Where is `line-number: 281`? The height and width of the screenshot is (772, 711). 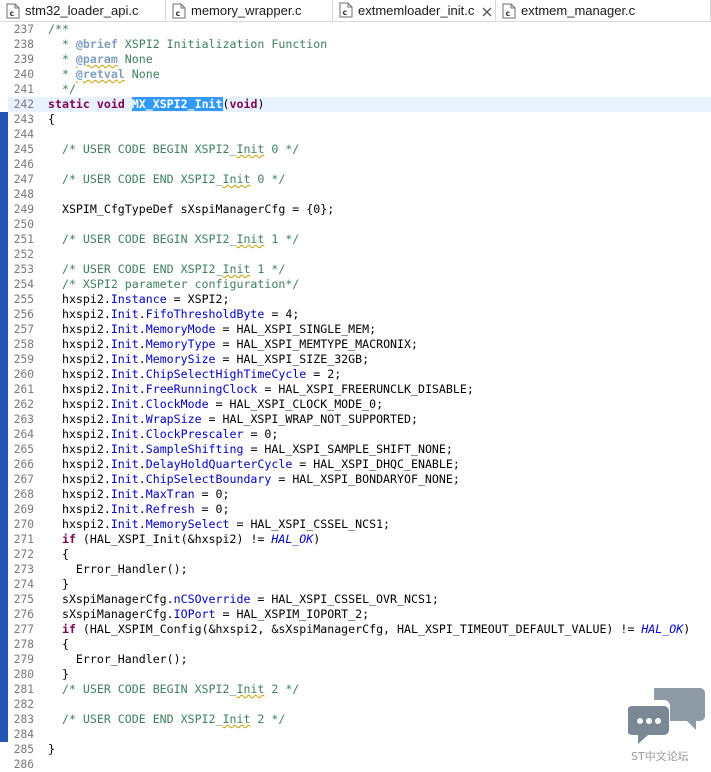 line-number: 281 is located at coordinates (23, 689).